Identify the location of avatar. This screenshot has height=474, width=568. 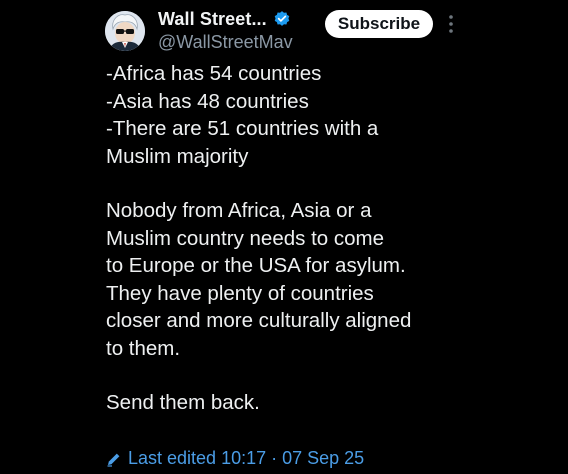
(125, 31).